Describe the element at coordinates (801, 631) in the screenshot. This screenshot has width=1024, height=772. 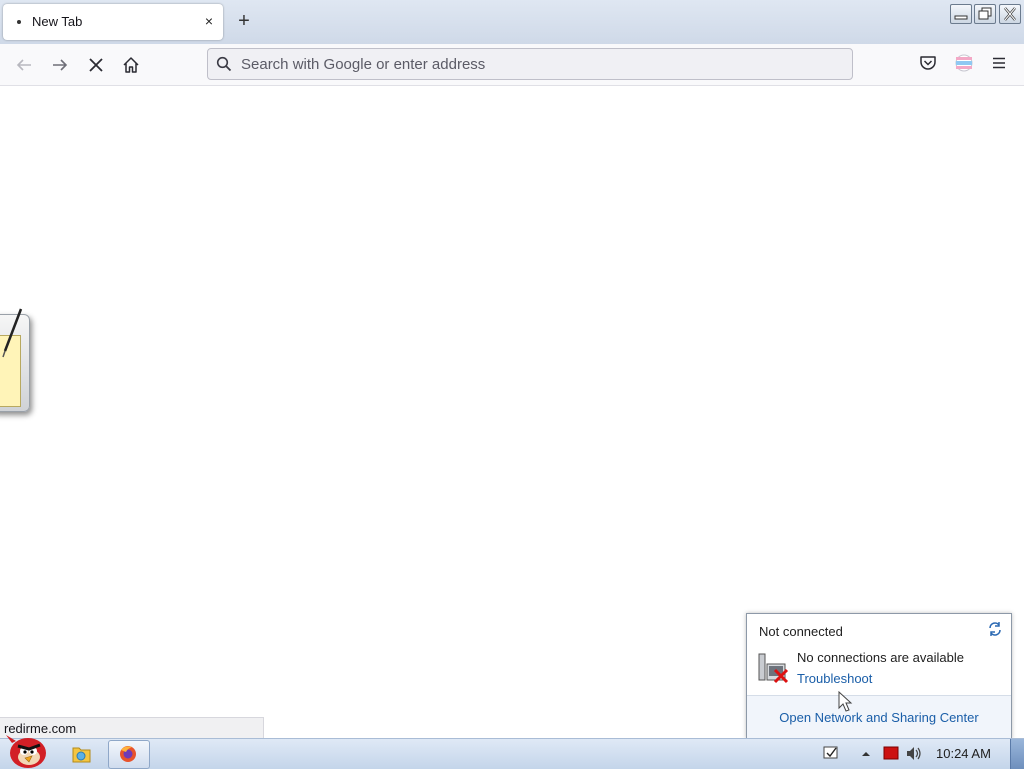
I see `connection-status-title: Not connected` at that location.